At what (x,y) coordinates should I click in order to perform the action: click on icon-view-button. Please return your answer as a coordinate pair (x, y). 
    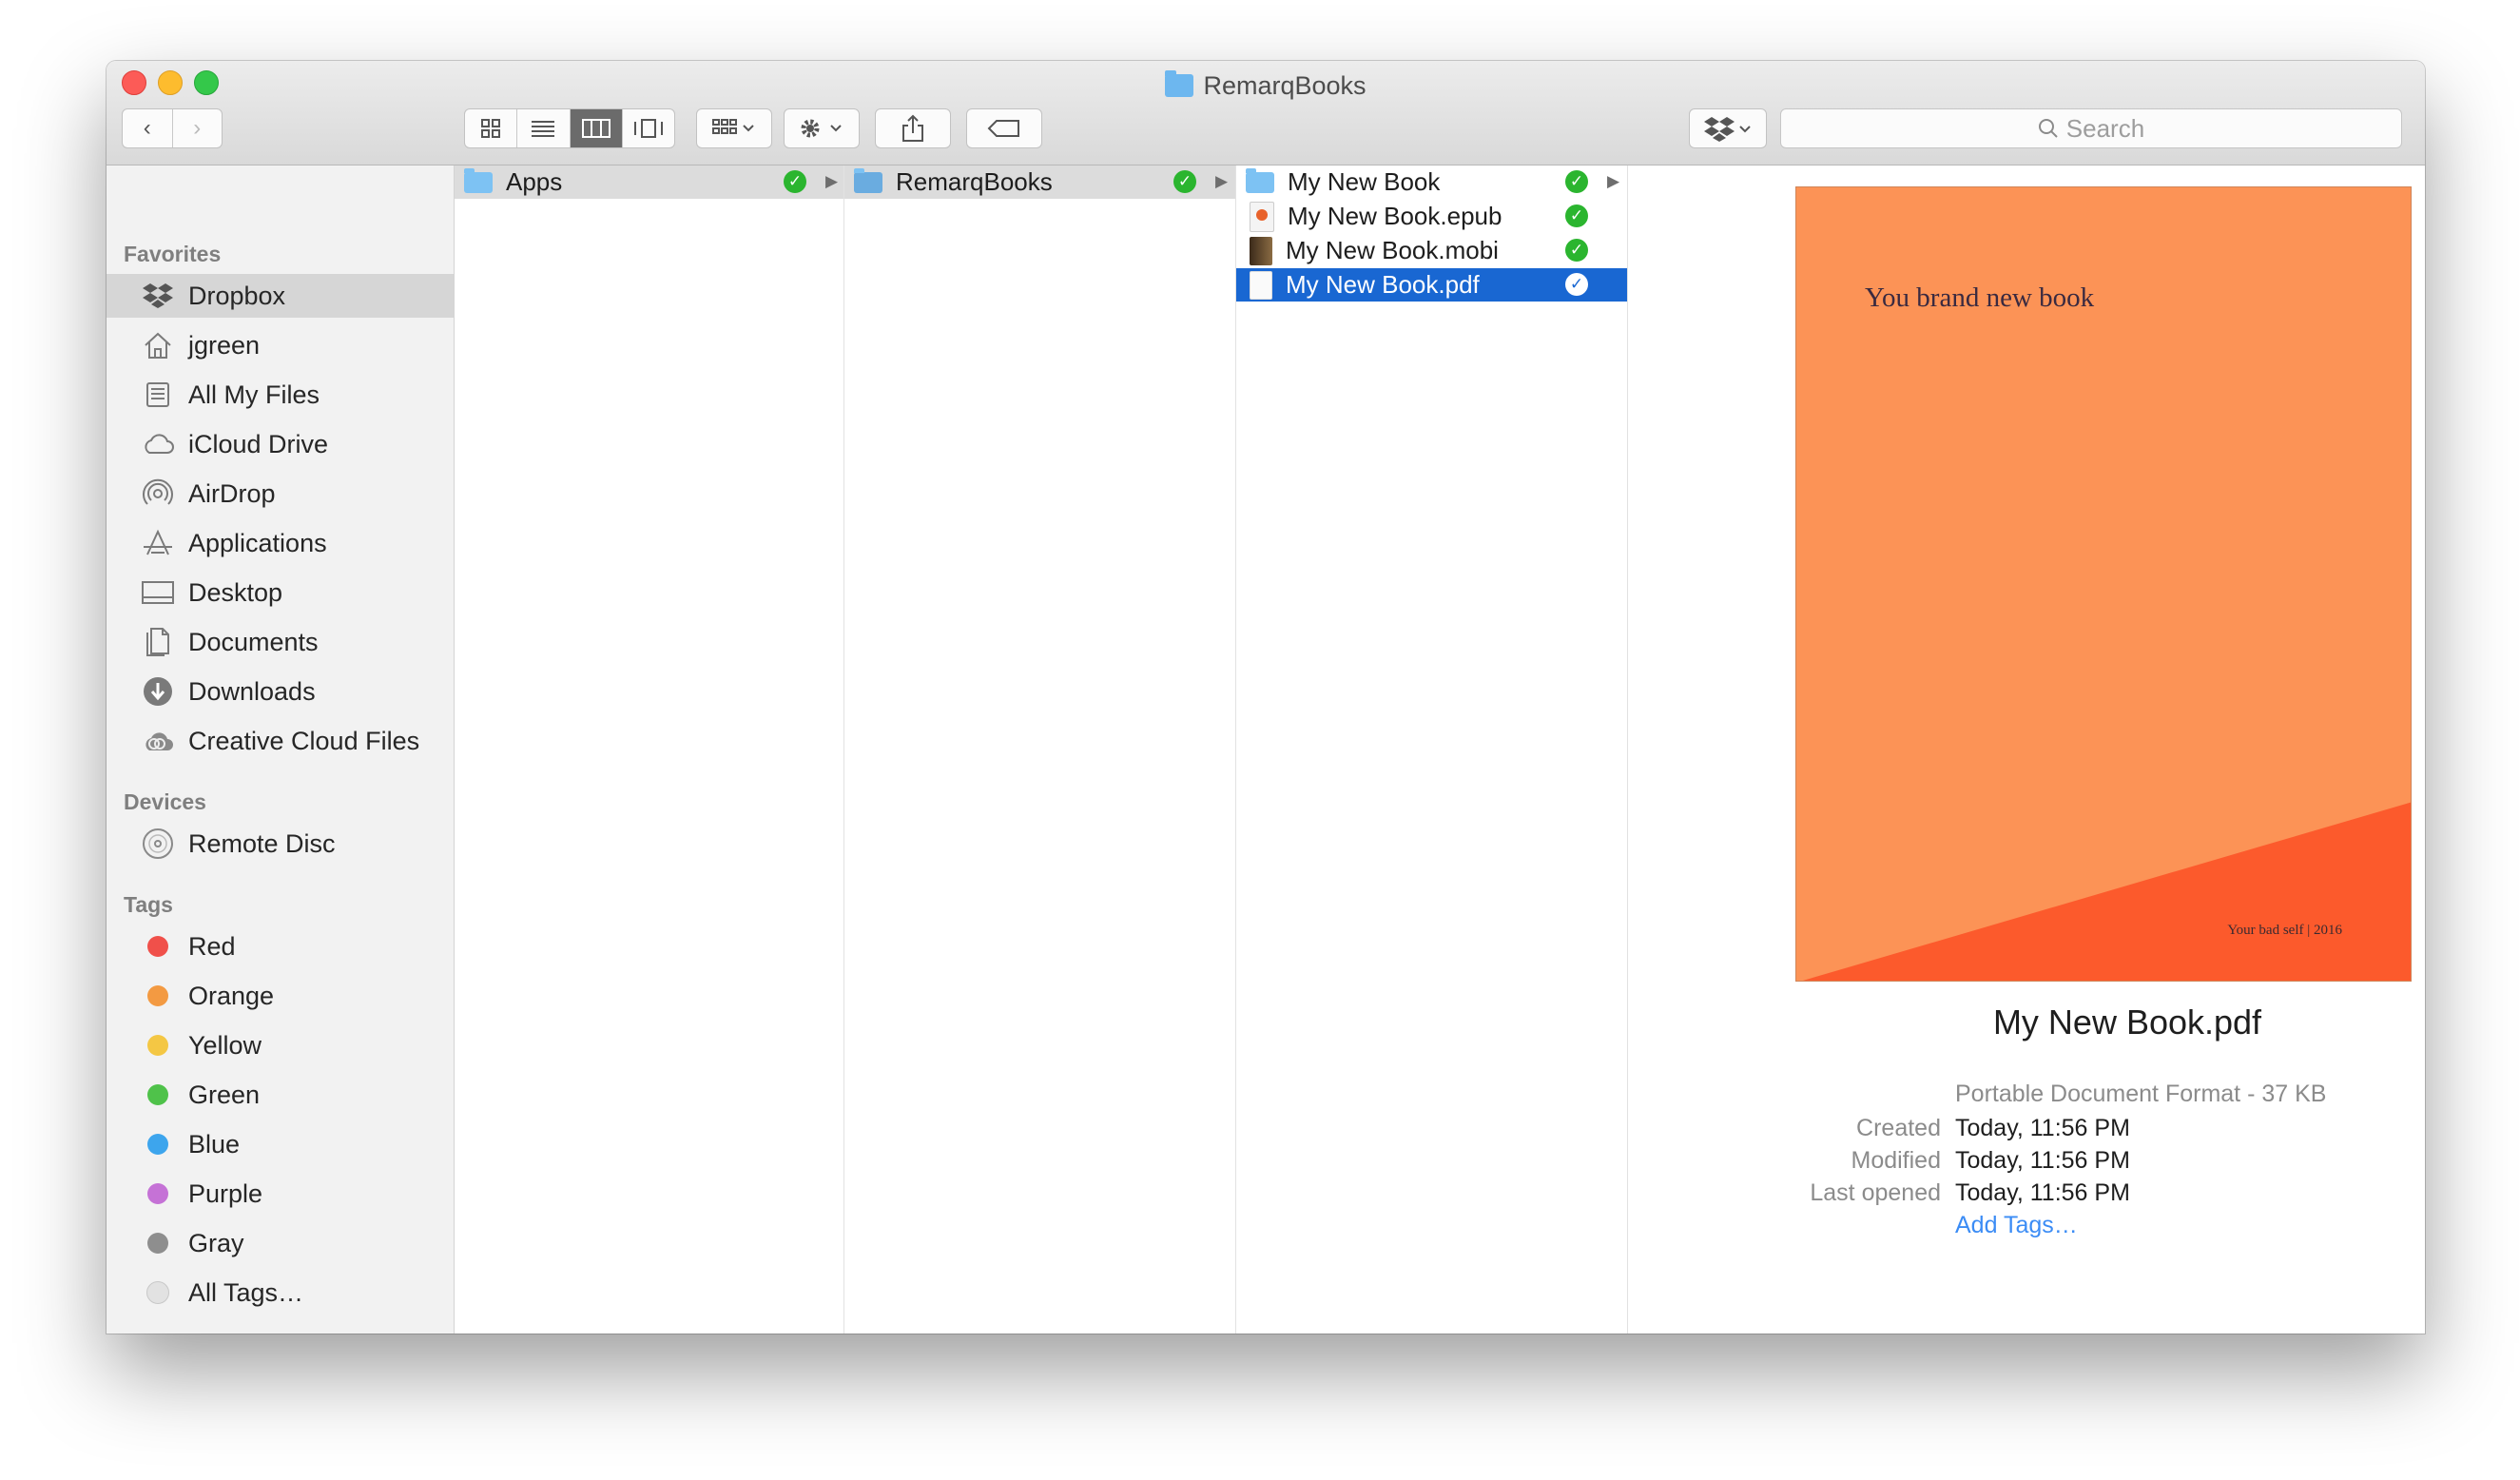
    Looking at the image, I should click on (492, 128).